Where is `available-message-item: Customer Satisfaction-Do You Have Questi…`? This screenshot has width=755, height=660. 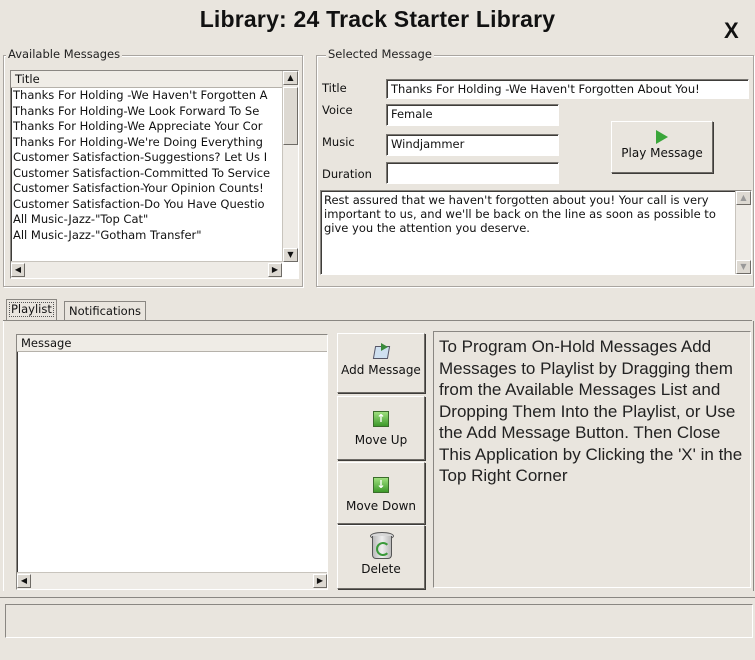
available-message-item: Customer Satisfaction-Do You Have Questi… is located at coordinates (144, 205).